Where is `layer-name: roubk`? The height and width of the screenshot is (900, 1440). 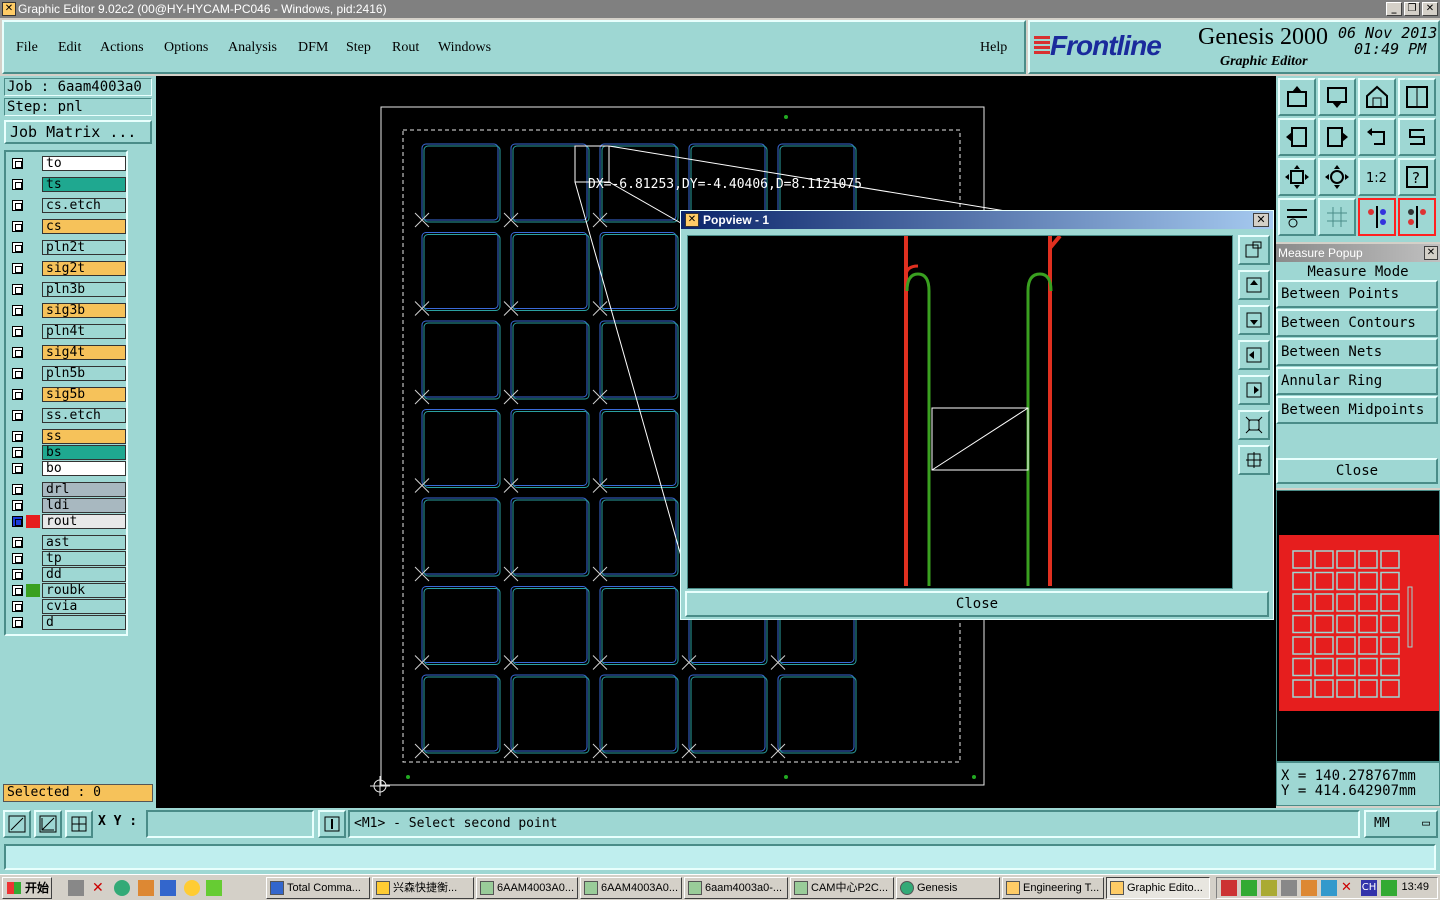
layer-name: roubk is located at coordinates (84, 590).